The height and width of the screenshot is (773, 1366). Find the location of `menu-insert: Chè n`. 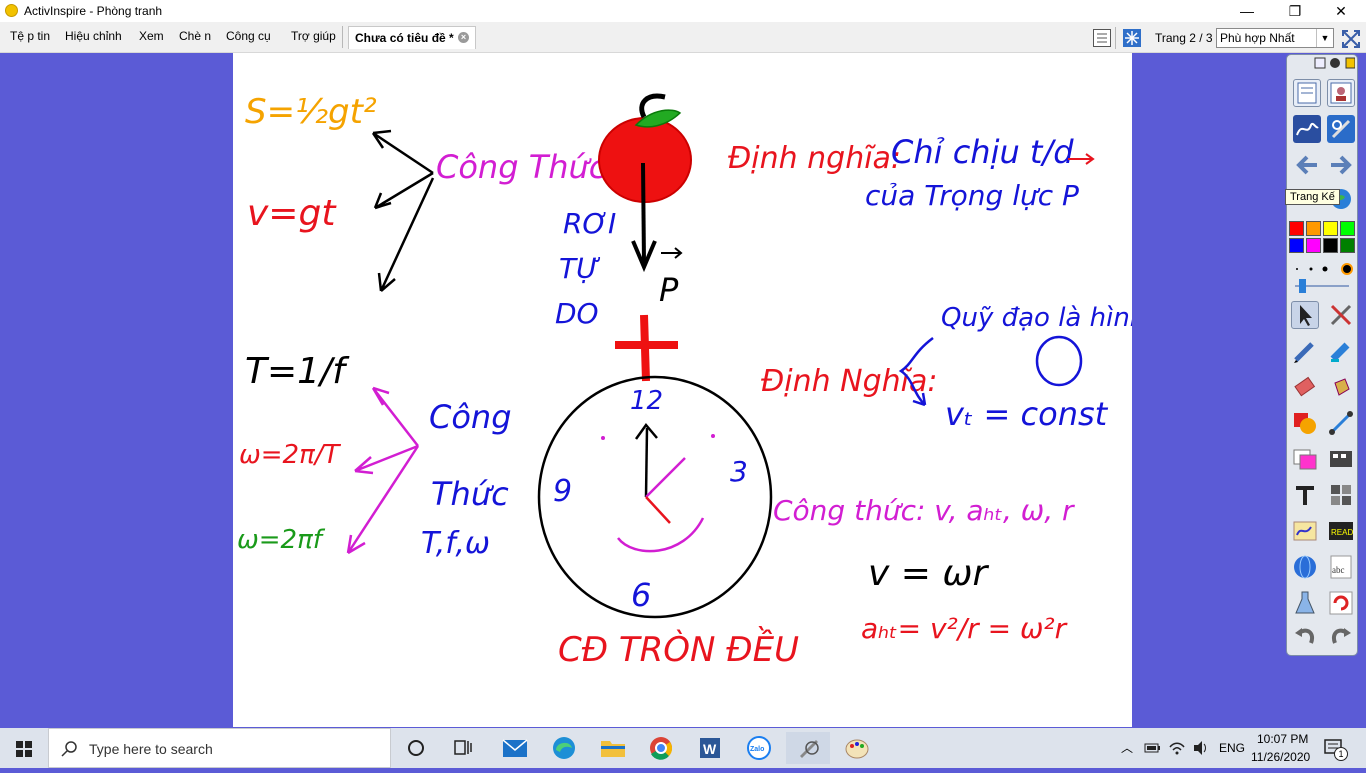

menu-insert: Chè n is located at coordinates (195, 36).